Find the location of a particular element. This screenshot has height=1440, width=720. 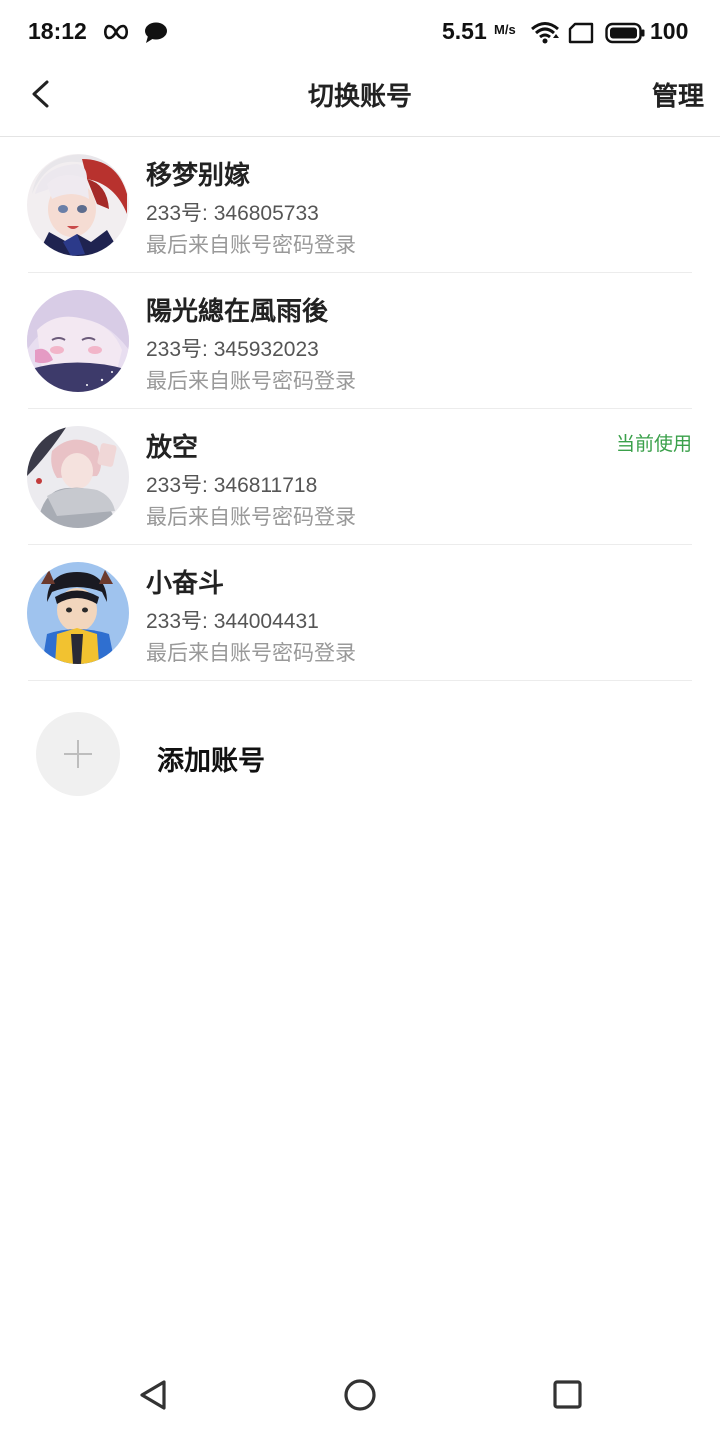

account-name: 放空 is located at coordinates (172, 448).